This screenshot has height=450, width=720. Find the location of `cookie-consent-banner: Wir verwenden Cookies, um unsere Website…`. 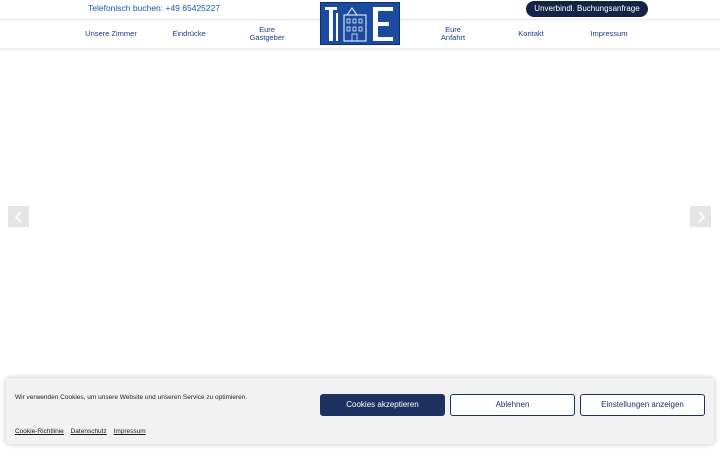

cookie-consent-banner: Wir verwenden Cookies, um unsere Website… is located at coordinates (360, 411).